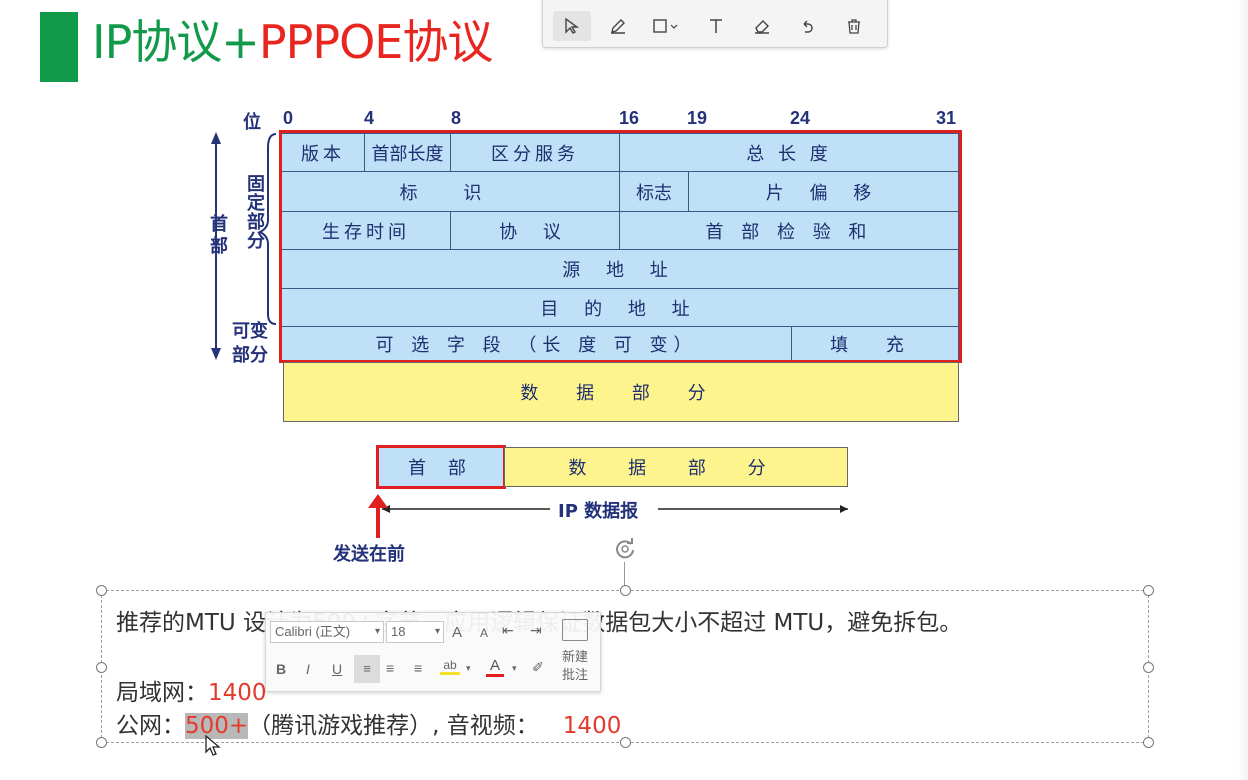 This screenshot has height=780, width=1248. I want to click on resize-handle-t, so click(625, 590).